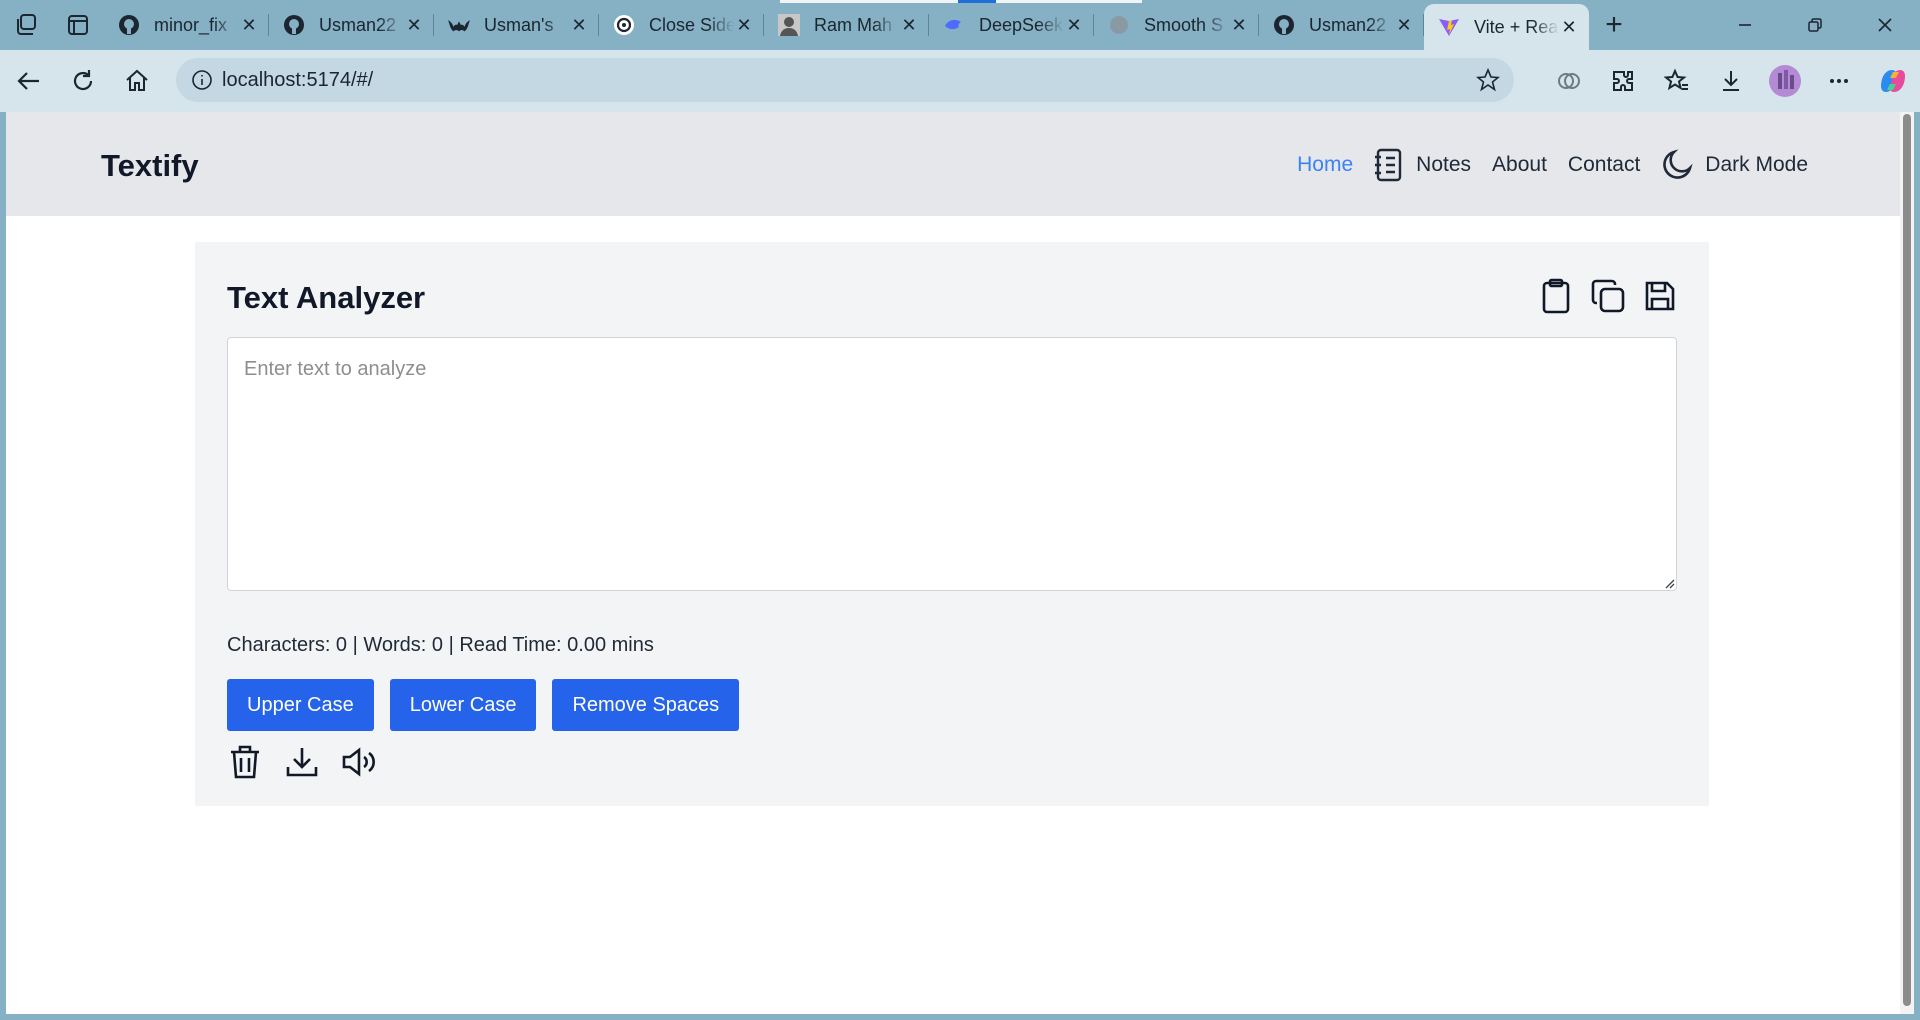 The image size is (1920, 1020). I want to click on close-window-icon, so click(1885, 25).